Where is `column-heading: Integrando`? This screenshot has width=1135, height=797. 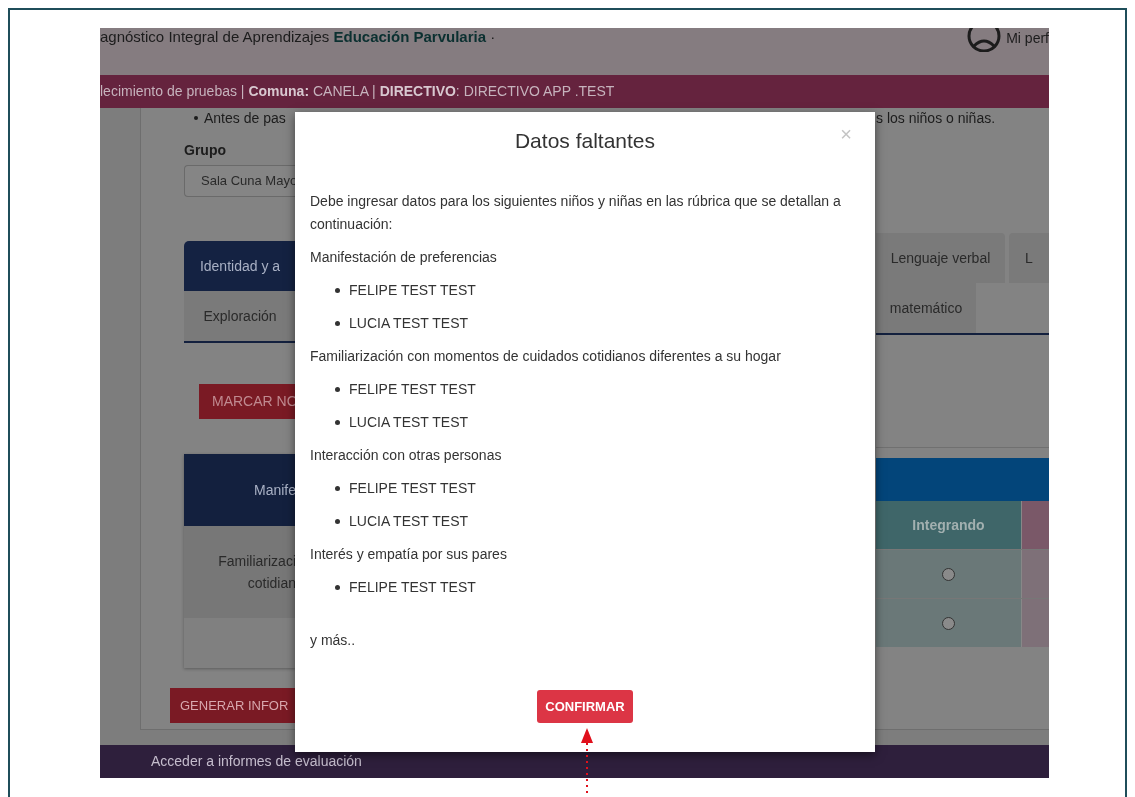 column-heading: Integrando is located at coordinates (948, 525).